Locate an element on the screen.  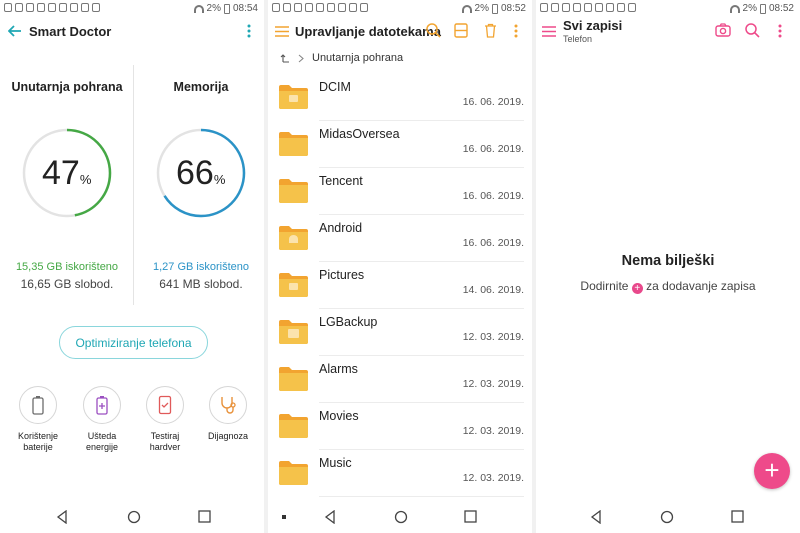
row-divider is located at coordinates (421, 496).